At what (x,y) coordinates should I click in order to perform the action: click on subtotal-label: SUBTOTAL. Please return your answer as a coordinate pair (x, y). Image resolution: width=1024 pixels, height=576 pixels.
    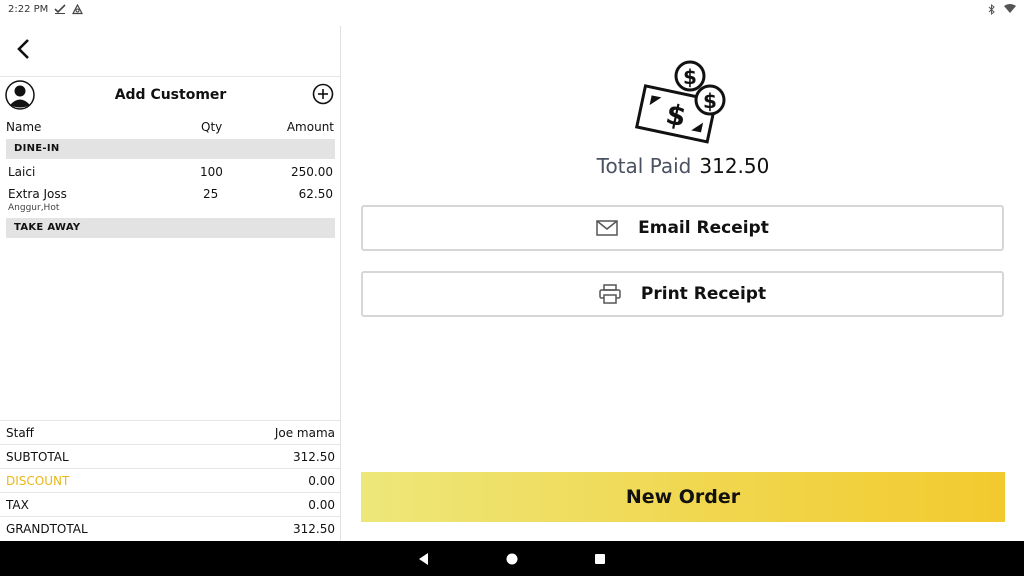
    Looking at the image, I should click on (37, 457).